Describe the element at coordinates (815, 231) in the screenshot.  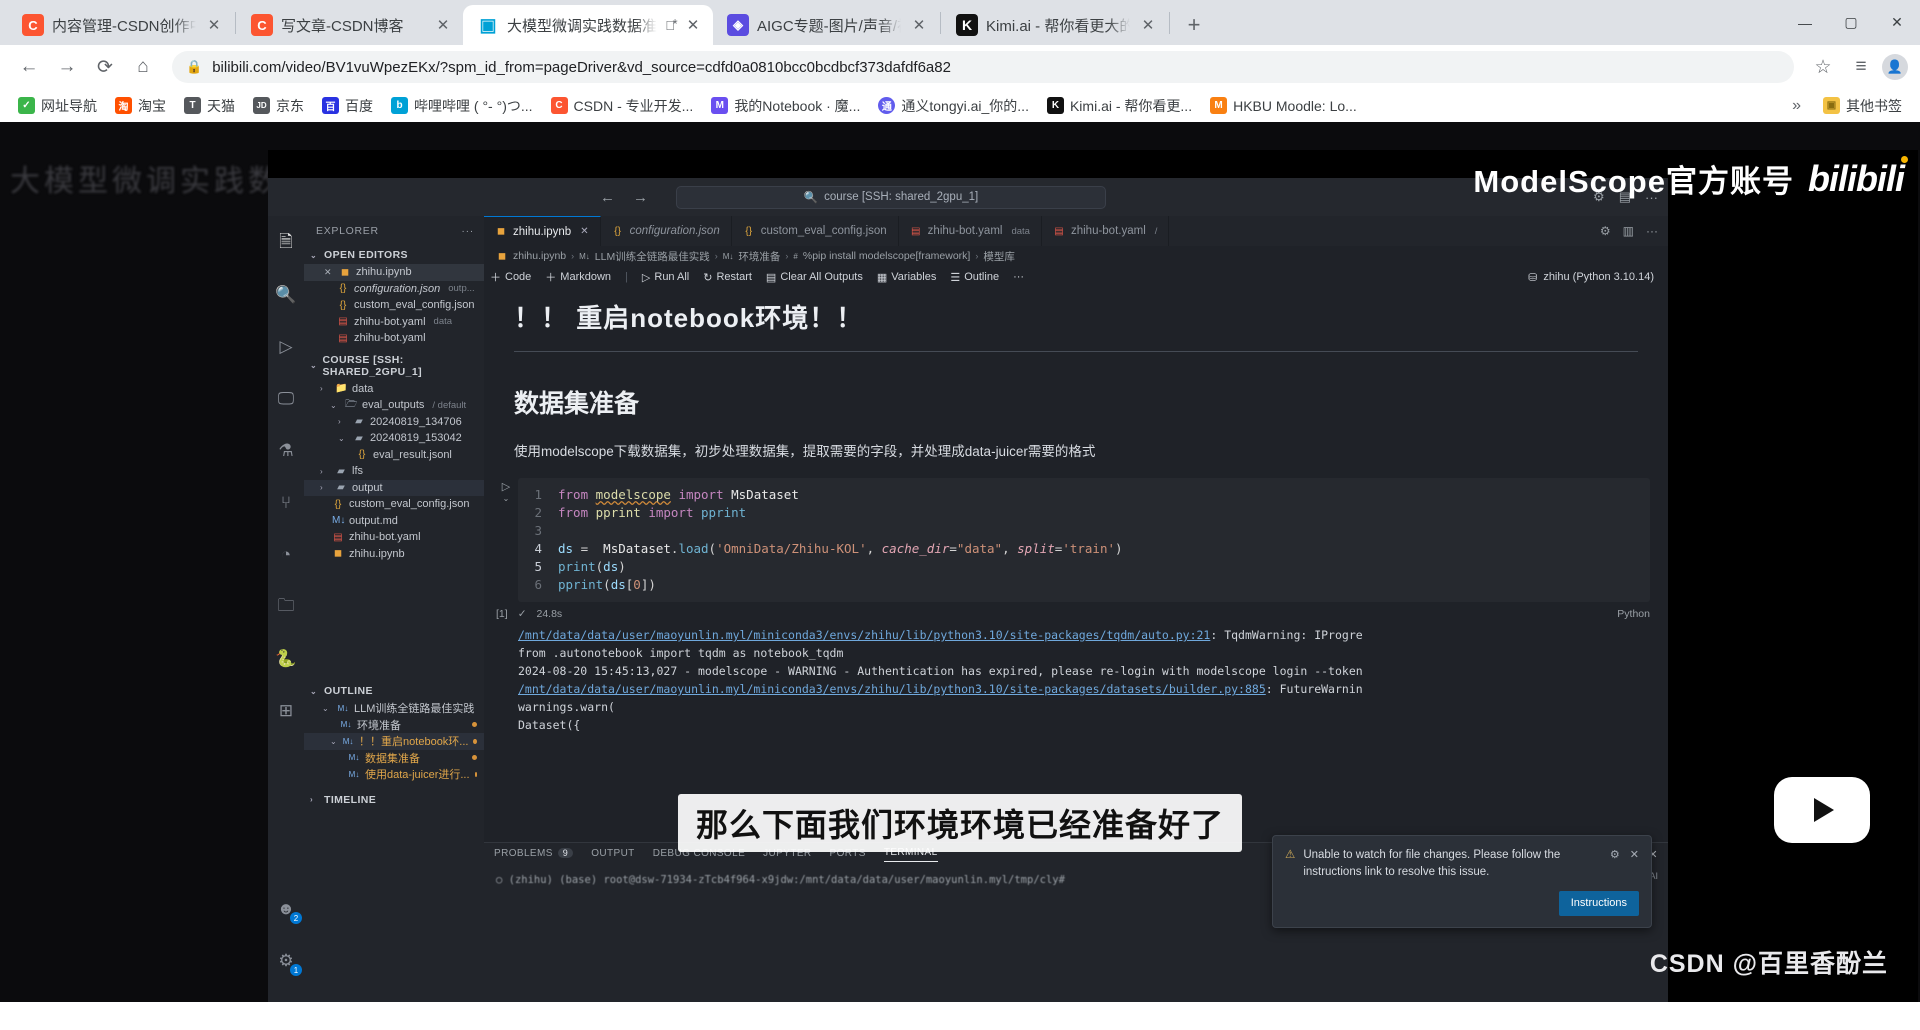
I see `editor-tab-custom-eval-config-json: {} custom_eval_config.json` at that location.